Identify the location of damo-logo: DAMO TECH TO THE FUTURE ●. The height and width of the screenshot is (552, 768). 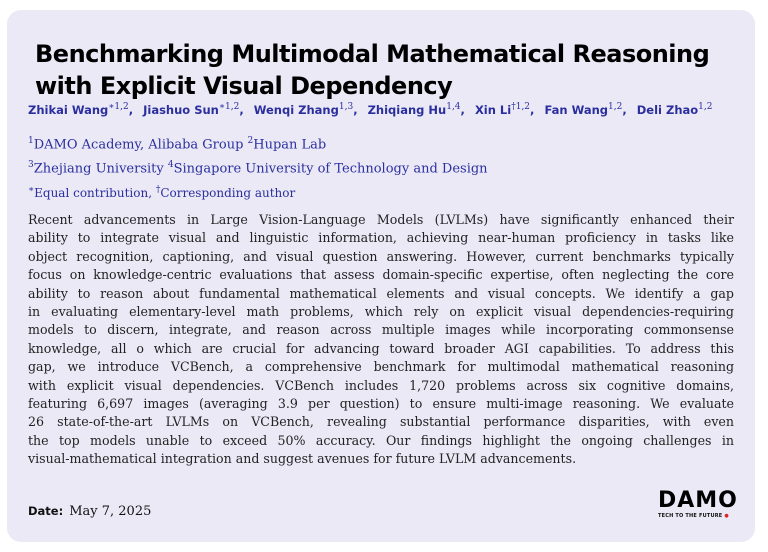
(698, 505).